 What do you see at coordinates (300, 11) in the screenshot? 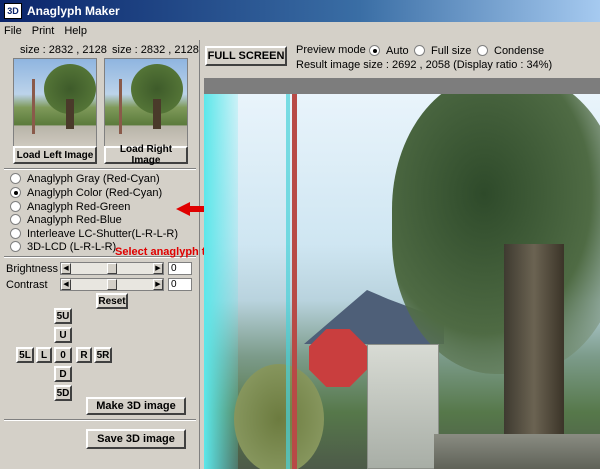
I see `title-bar: 3D Anaglyph Maker` at bounding box center [300, 11].